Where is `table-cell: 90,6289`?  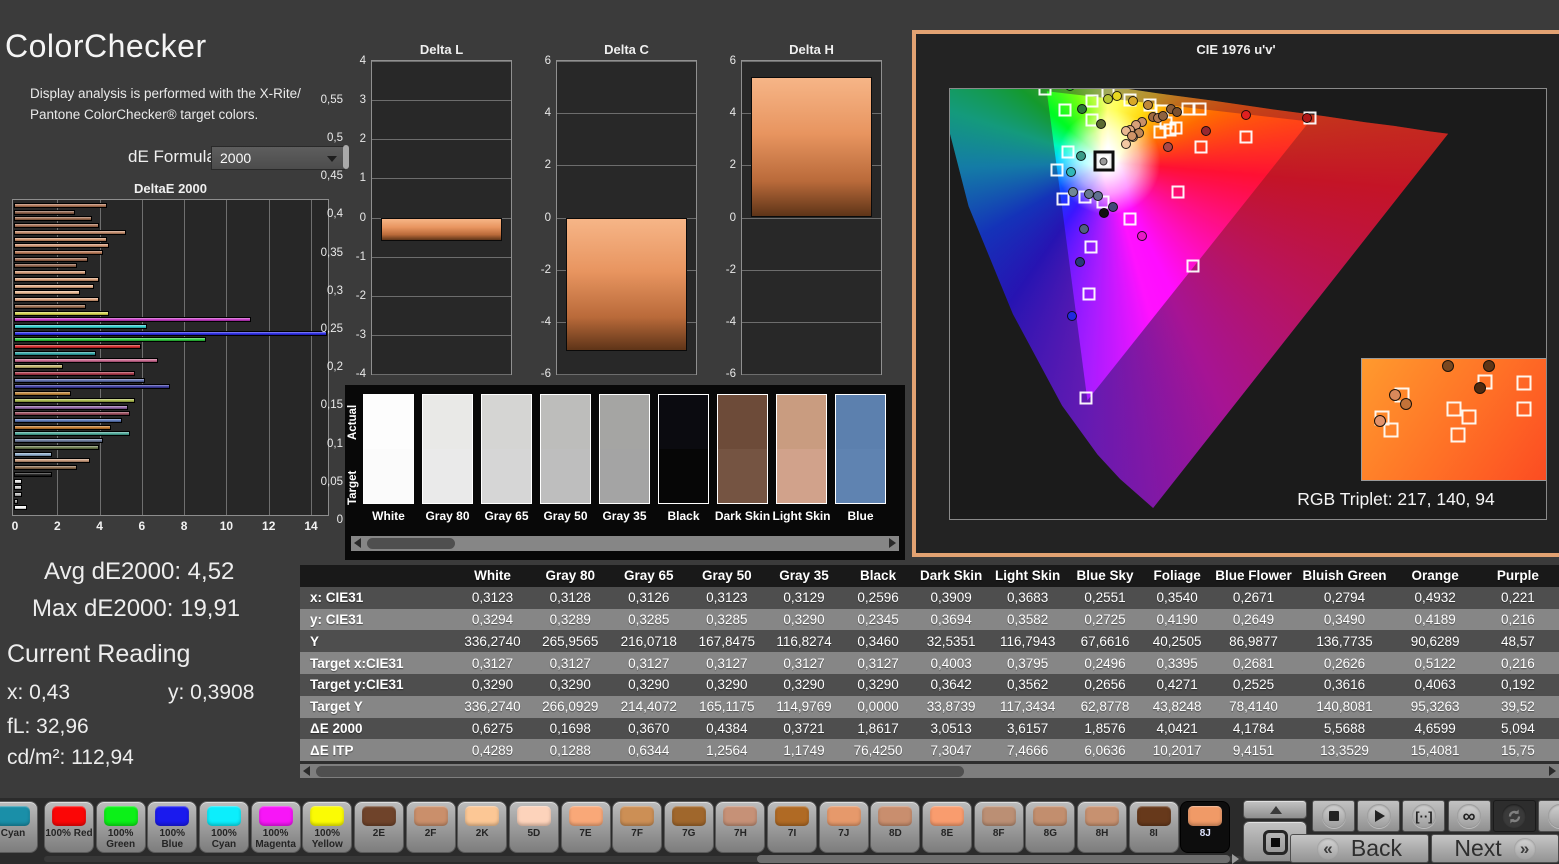 table-cell: 90,6289 is located at coordinates (1435, 641).